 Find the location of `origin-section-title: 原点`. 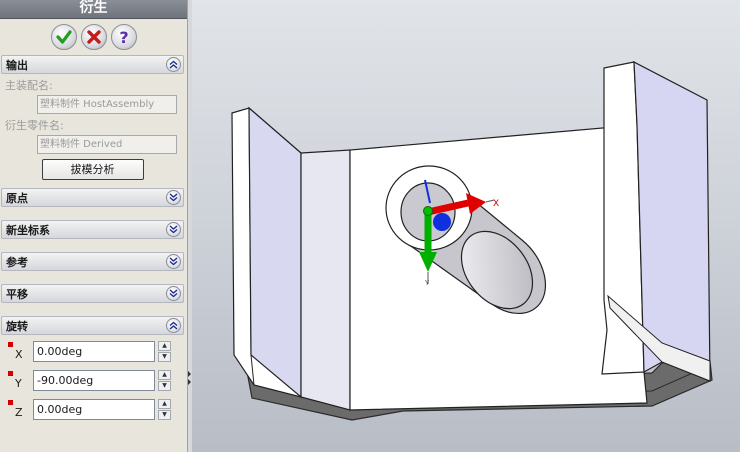

origin-section-title: 原点 is located at coordinates (17, 198).